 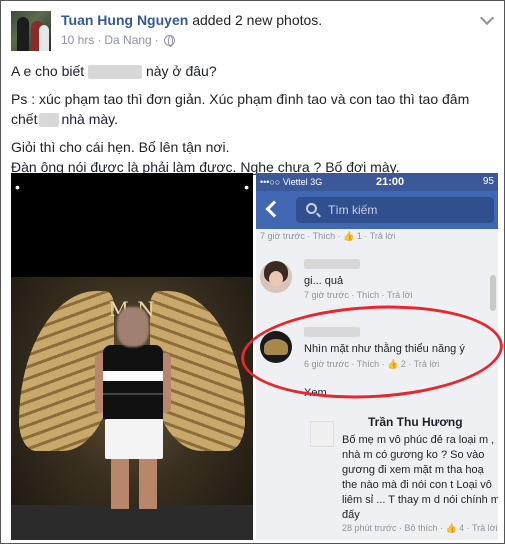 I want to click on globe-icon, so click(x=169, y=40).